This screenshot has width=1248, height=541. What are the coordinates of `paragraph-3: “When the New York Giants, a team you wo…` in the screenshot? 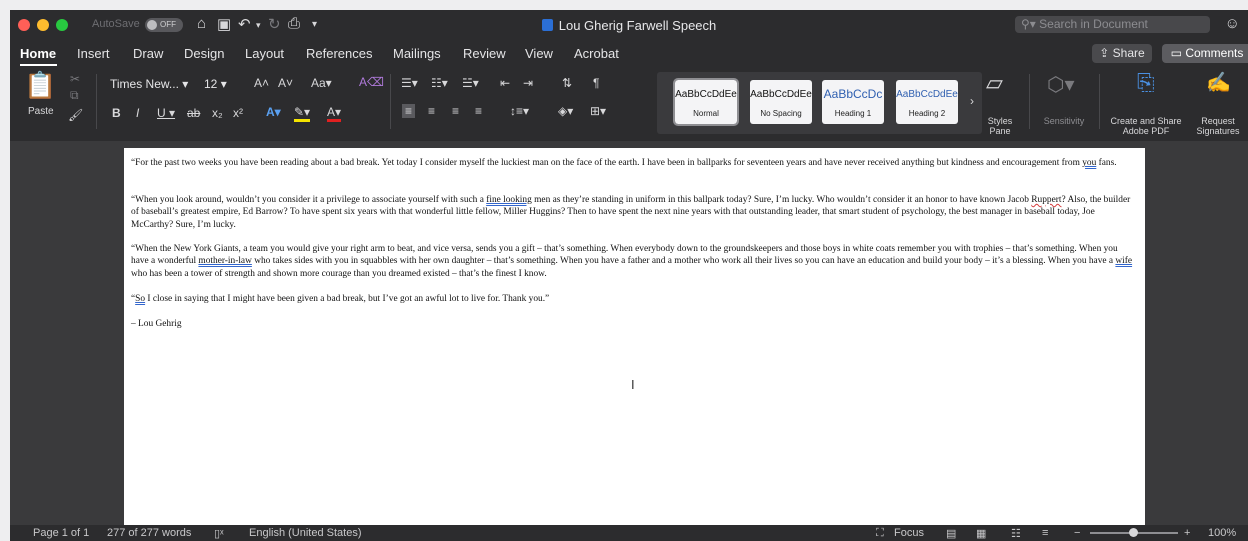 It's located at (632, 261).